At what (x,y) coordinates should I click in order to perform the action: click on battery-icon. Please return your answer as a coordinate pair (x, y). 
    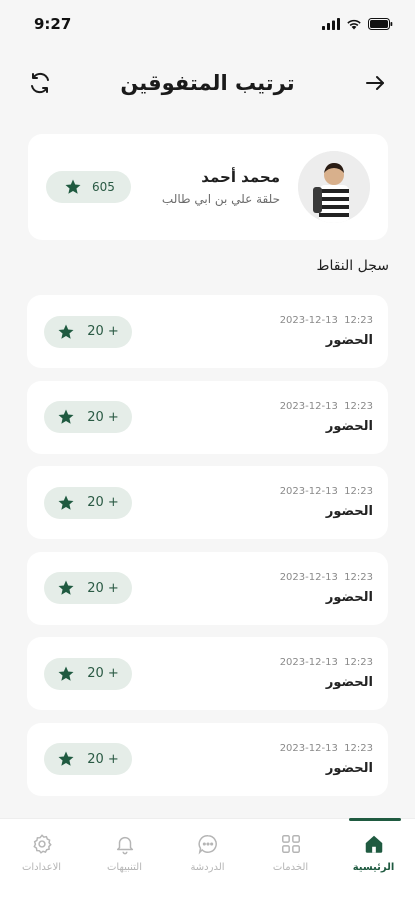
    Looking at the image, I should click on (380, 24).